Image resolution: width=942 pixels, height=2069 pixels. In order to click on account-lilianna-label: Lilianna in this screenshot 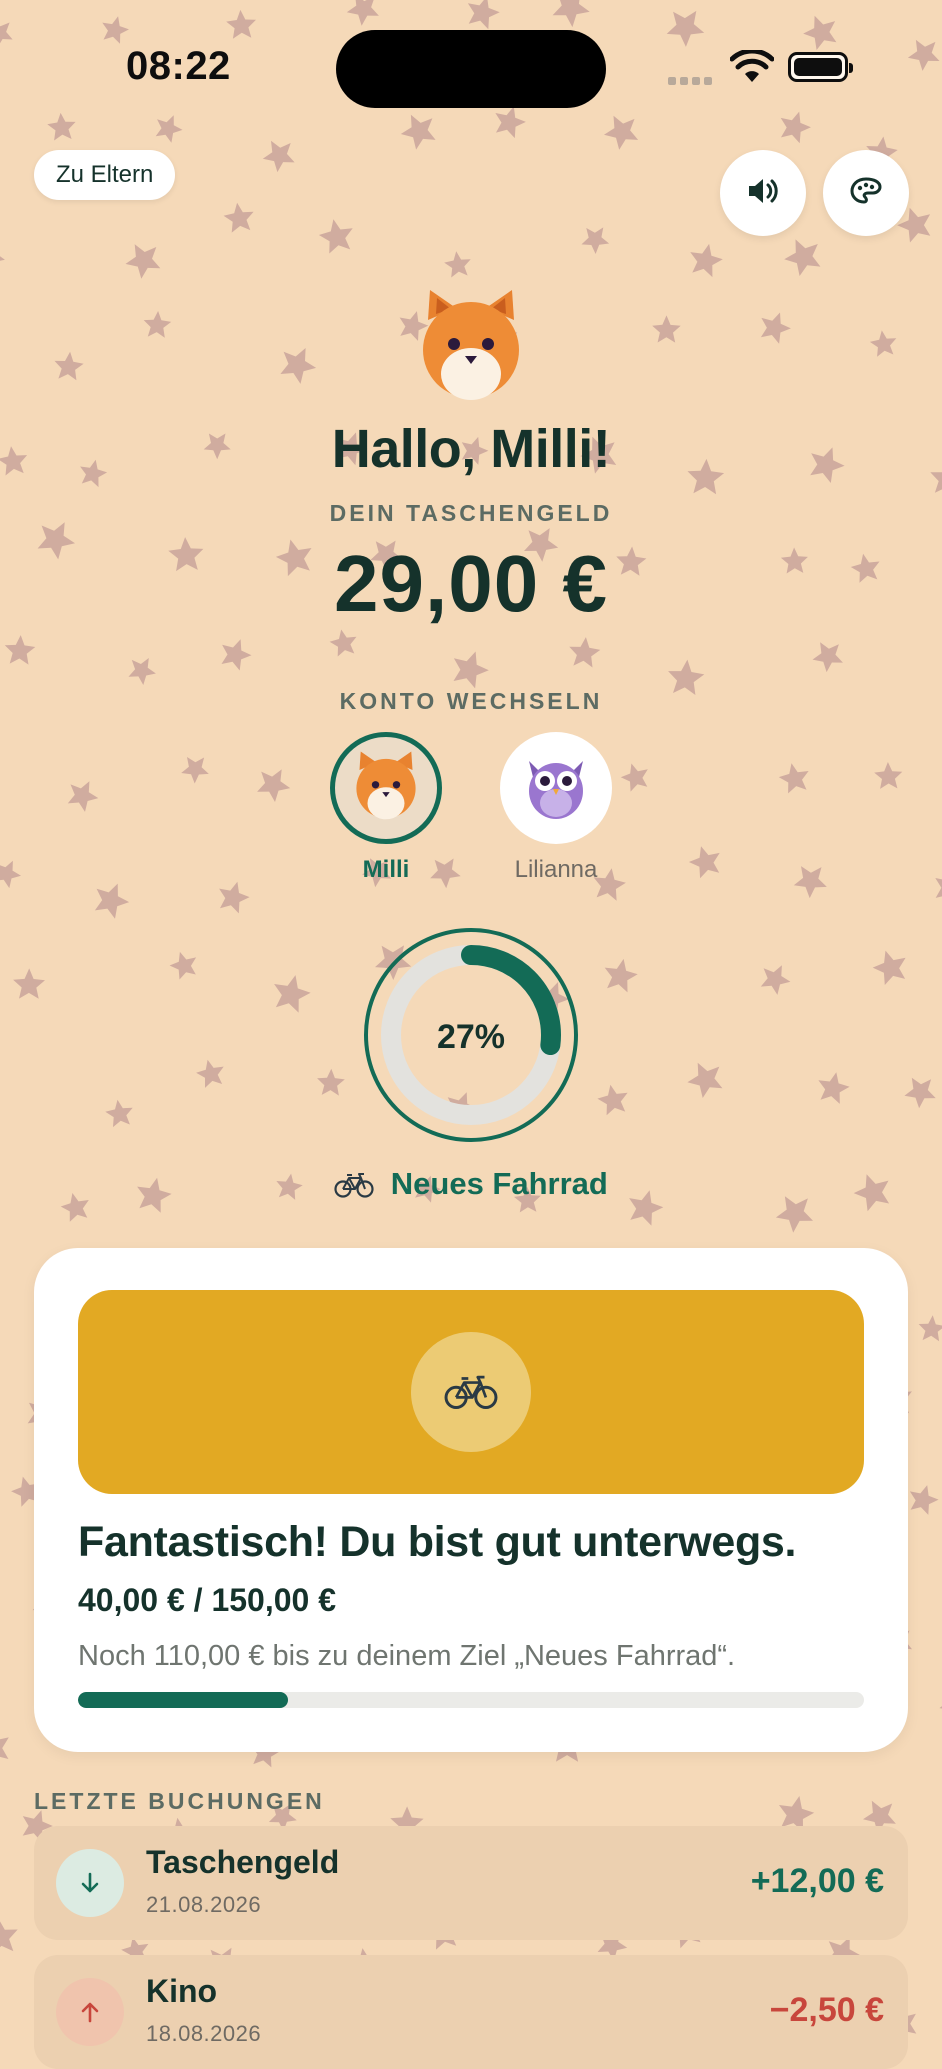, I will do `click(556, 869)`.